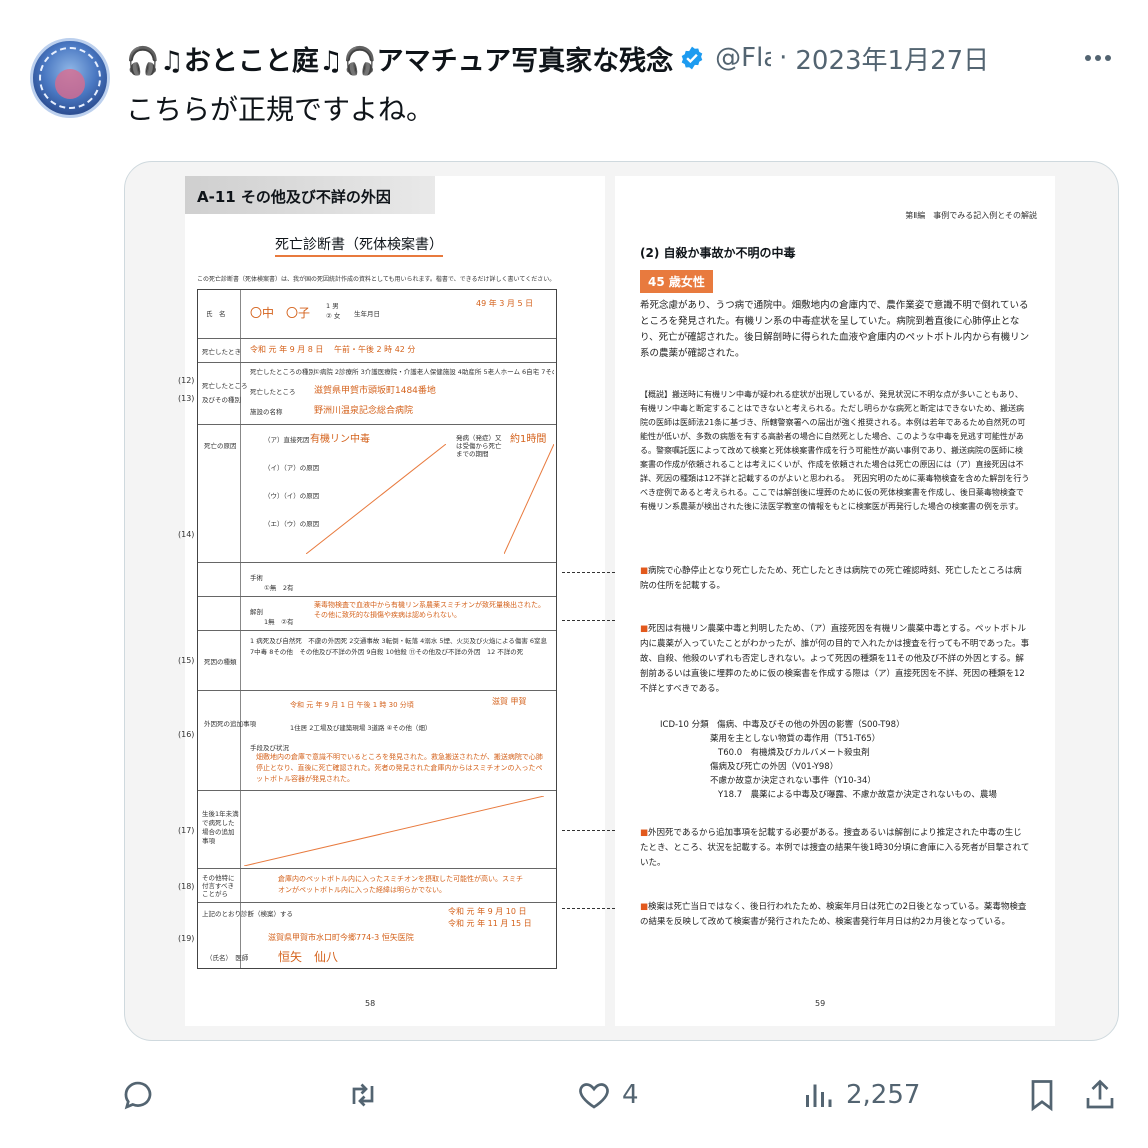  I want to click on death-time-value: 令和 元 年 9 月 8 日 午前・午後 2 時 42 分, so click(333, 349).